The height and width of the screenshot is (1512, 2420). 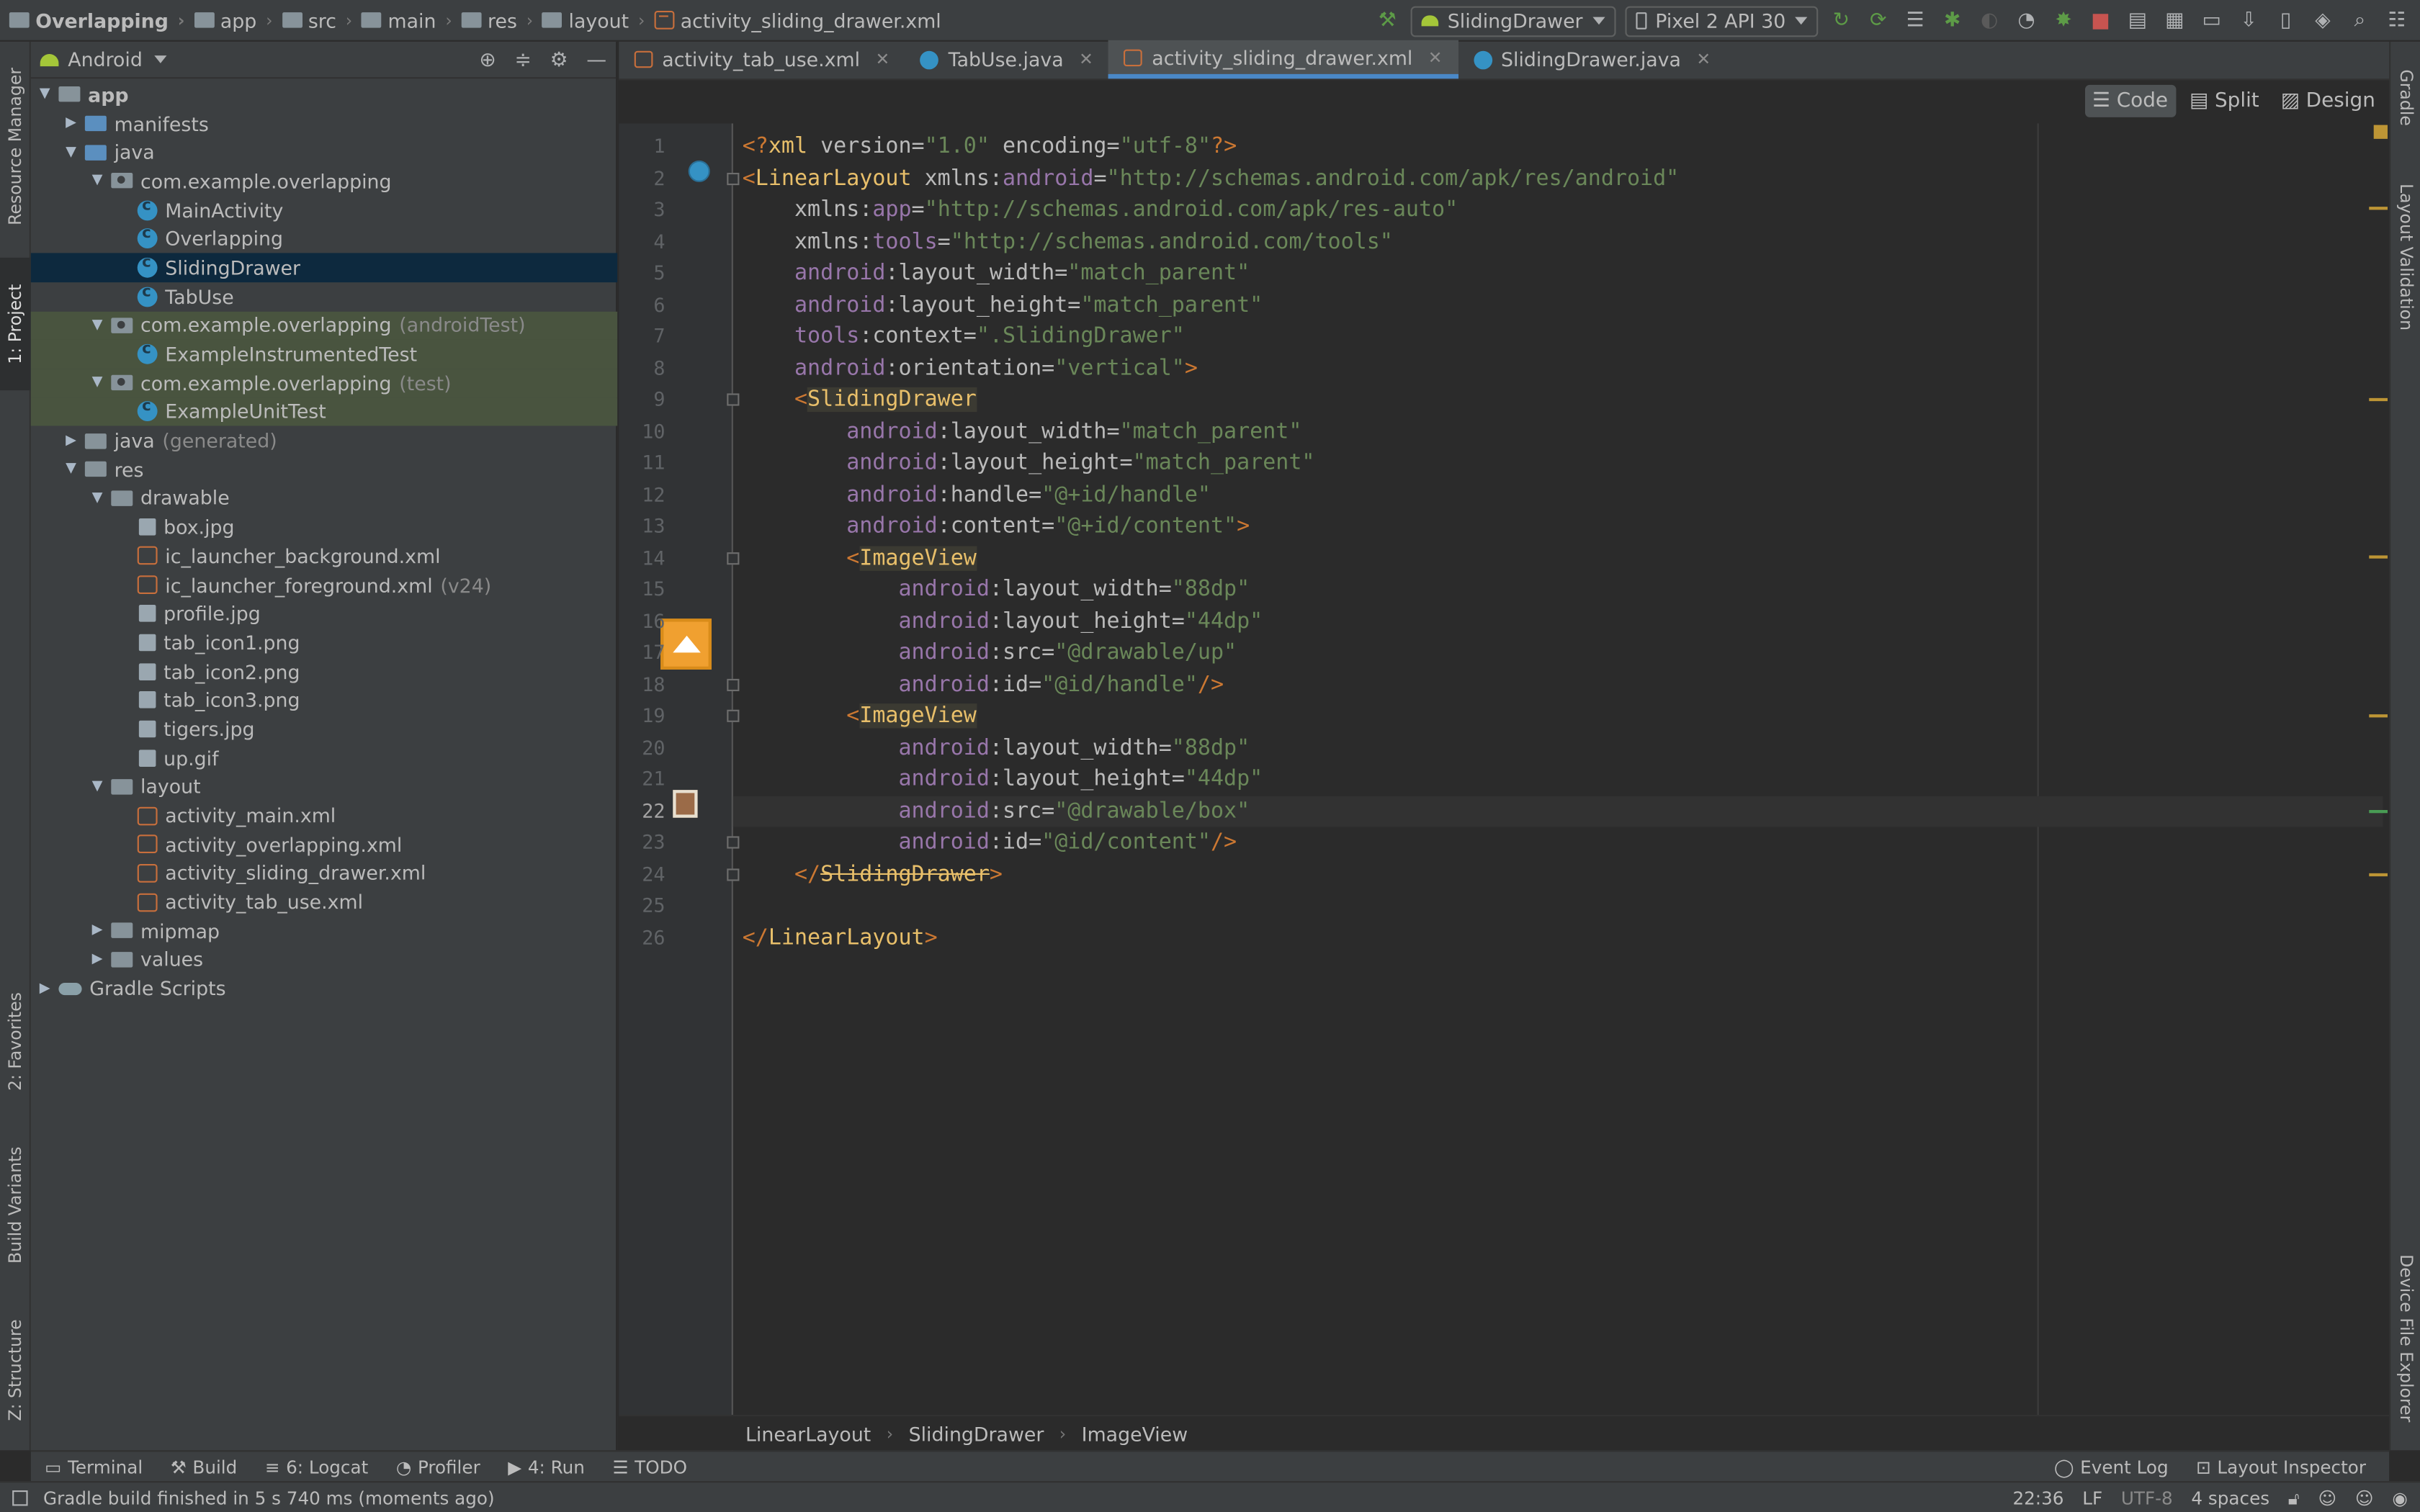 What do you see at coordinates (523, 60) in the screenshot?
I see `collapse-all-icon: ≑` at bounding box center [523, 60].